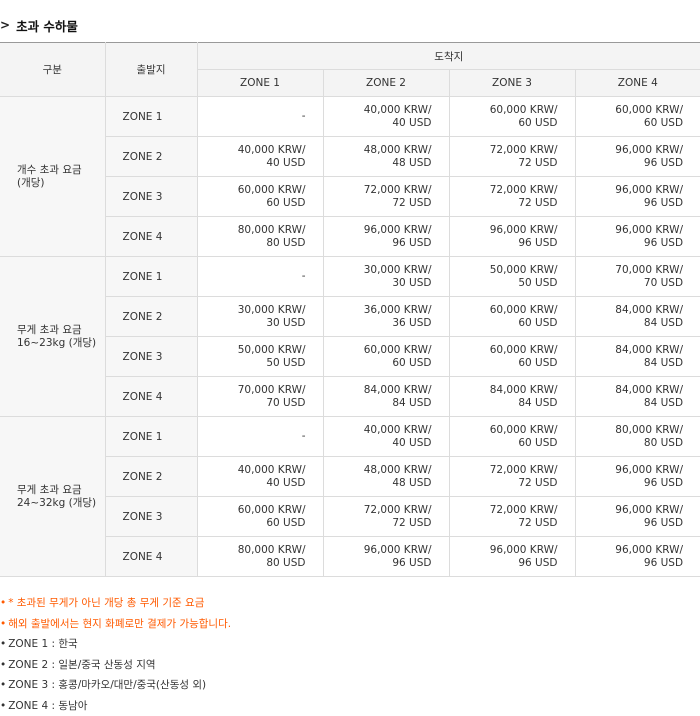 The height and width of the screenshot is (716, 700). What do you see at coordinates (637, 437) in the screenshot?
I see `fee-cell: 80,000 KRW/80 USD` at bounding box center [637, 437].